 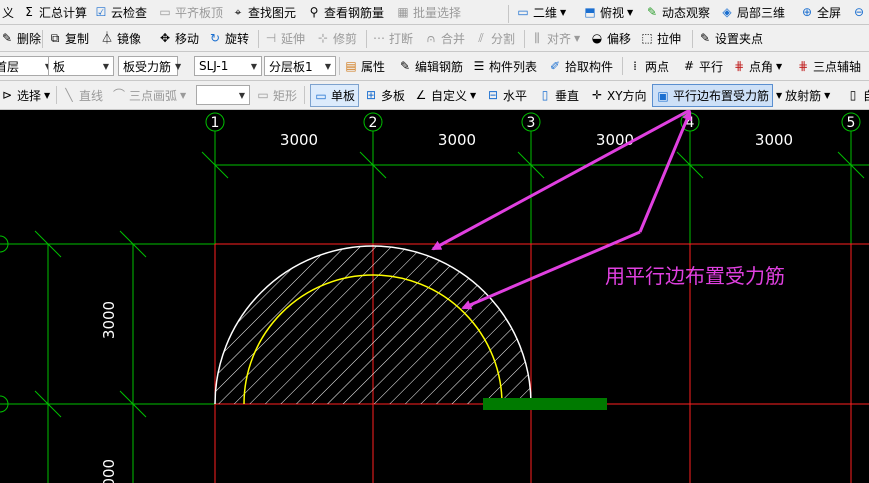 What do you see at coordinates (271, 38) in the screenshot?
I see `extend-icon: ⊣` at bounding box center [271, 38].